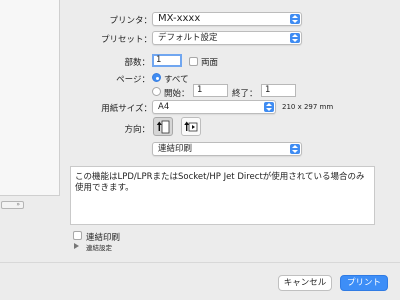  What do you see at coordinates (133, 80) in the screenshot?
I see `pages-label: ページ：` at bounding box center [133, 80].